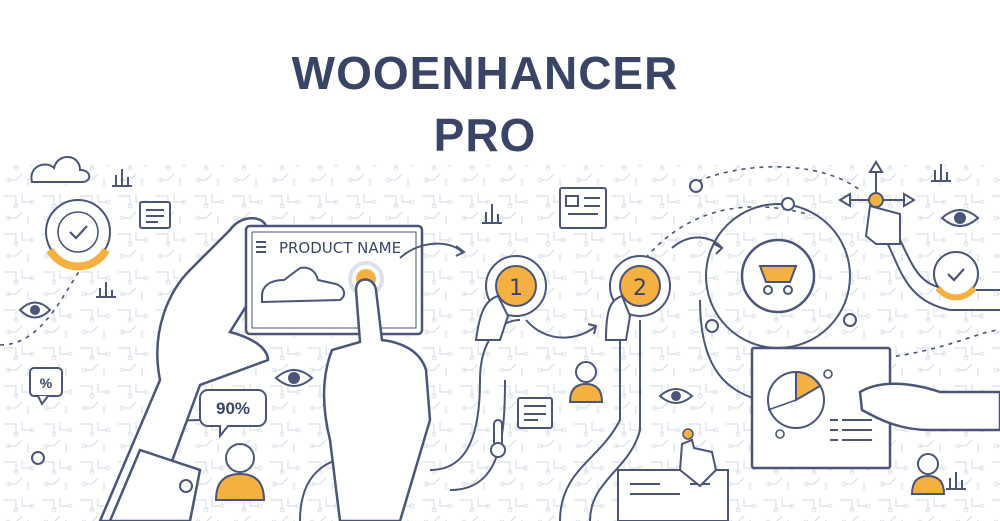  What do you see at coordinates (60, 169) in the screenshot?
I see `cloud-icon` at bounding box center [60, 169].